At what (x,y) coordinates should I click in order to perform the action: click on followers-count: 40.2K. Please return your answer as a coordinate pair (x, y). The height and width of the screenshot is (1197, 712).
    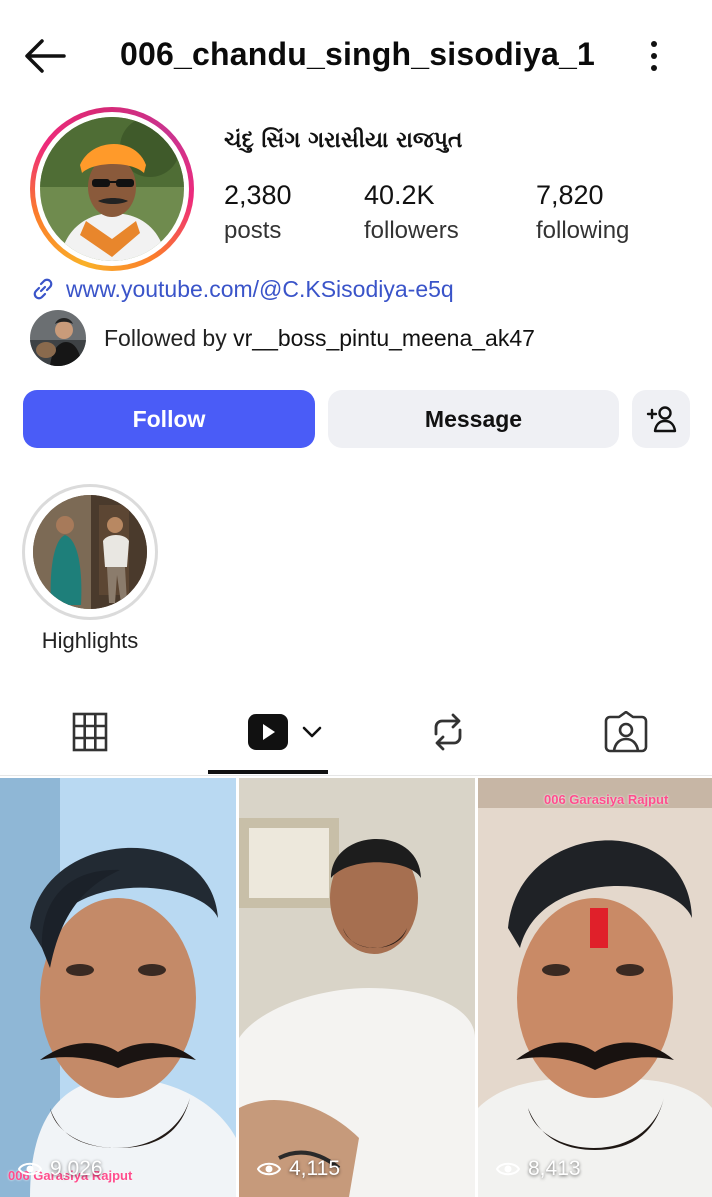
    Looking at the image, I should click on (399, 195).